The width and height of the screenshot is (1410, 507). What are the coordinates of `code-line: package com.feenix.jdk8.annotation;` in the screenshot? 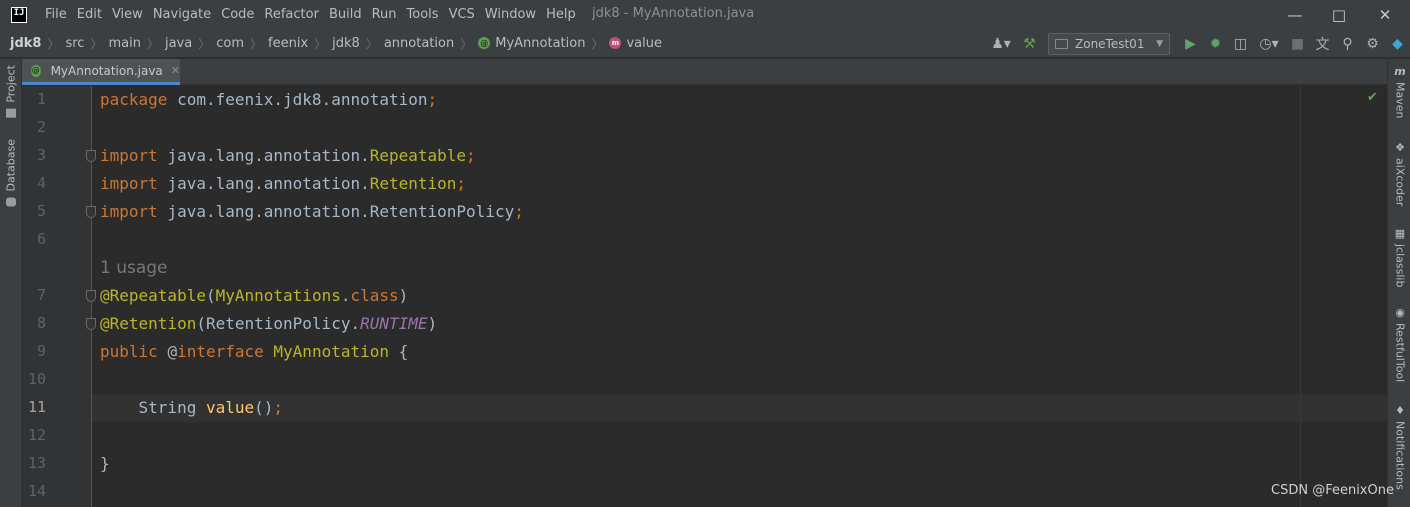 It's located at (268, 100).